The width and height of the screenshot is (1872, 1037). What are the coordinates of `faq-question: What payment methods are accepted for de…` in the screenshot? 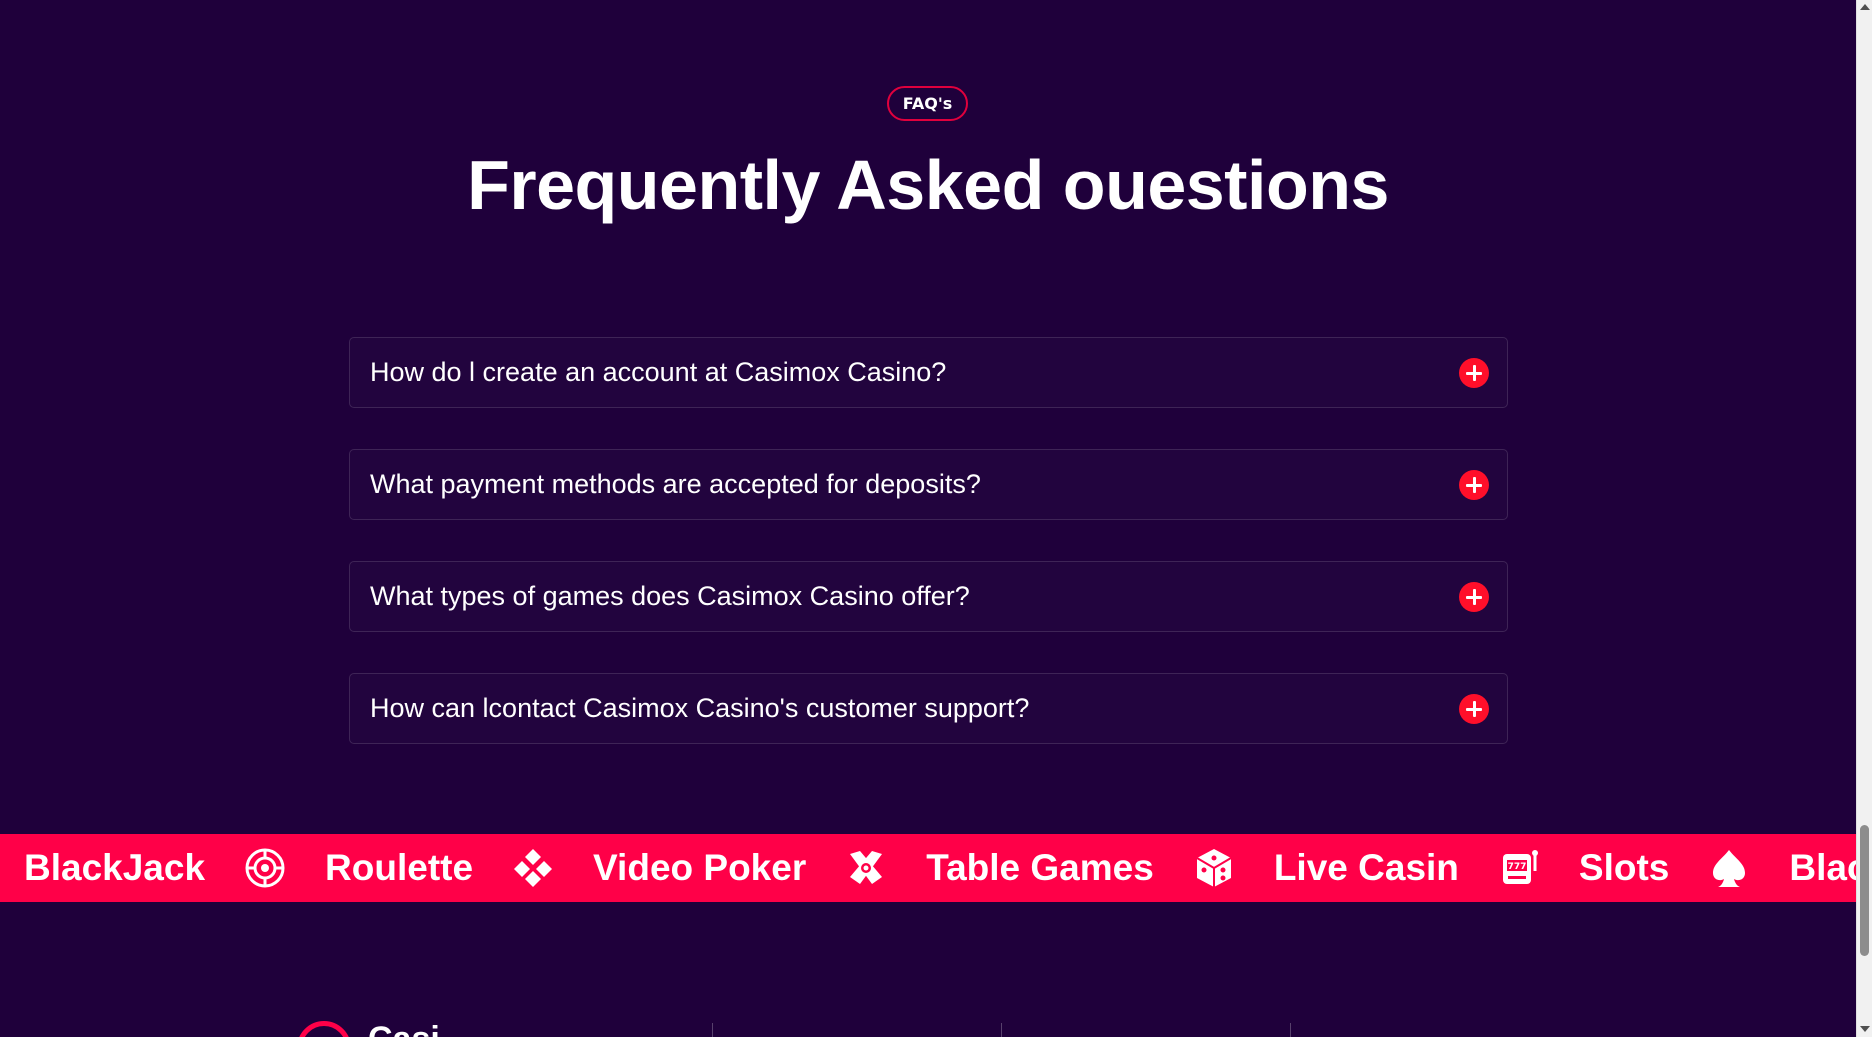 It's located at (675, 484).